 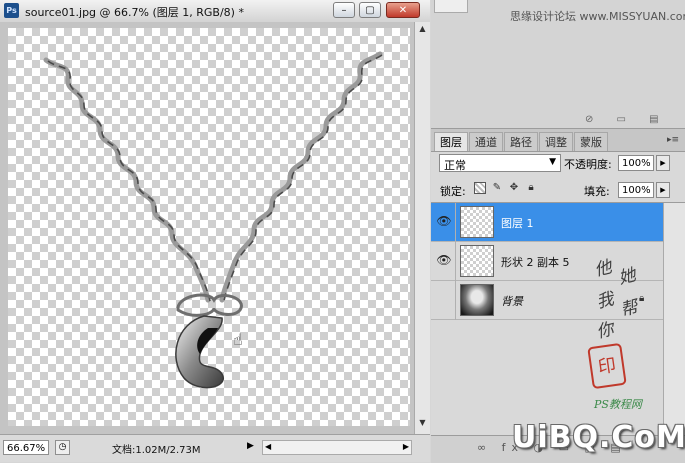 What do you see at coordinates (406, 446) in the screenshot?
I see `scroll-right-arrow-icon: ▶` at bounding box center [406, 446].